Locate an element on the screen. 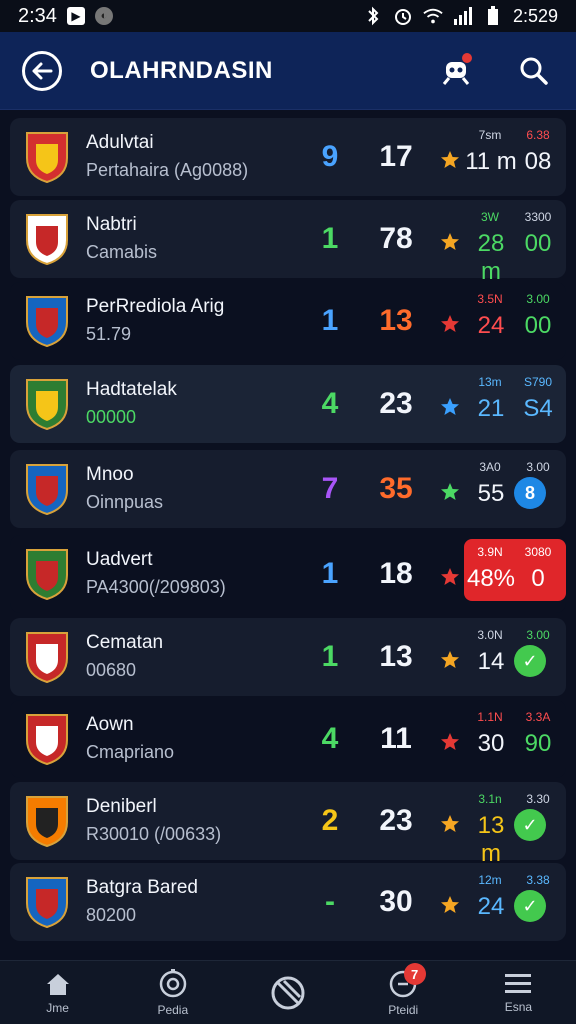  points-value: 13 is located at coordinates (396, 656).